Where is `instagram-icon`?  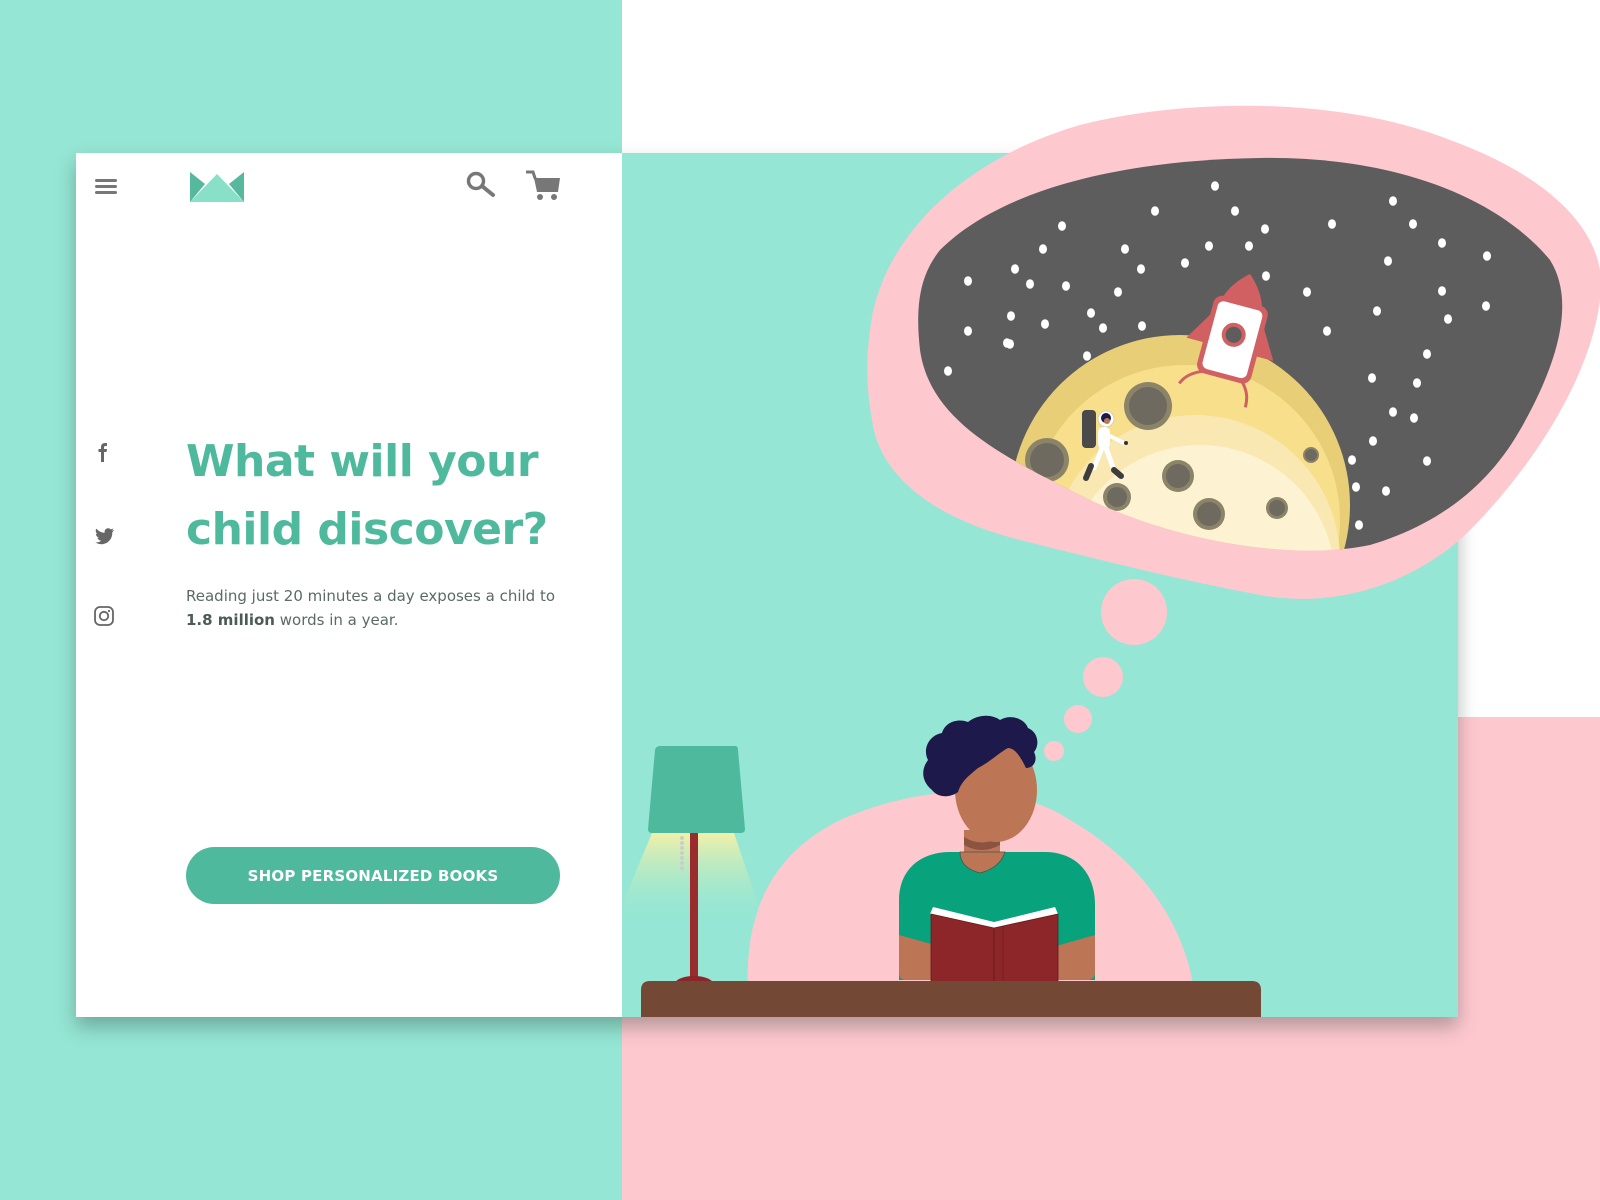
instagram-icon is located at coordinates (104, 616).